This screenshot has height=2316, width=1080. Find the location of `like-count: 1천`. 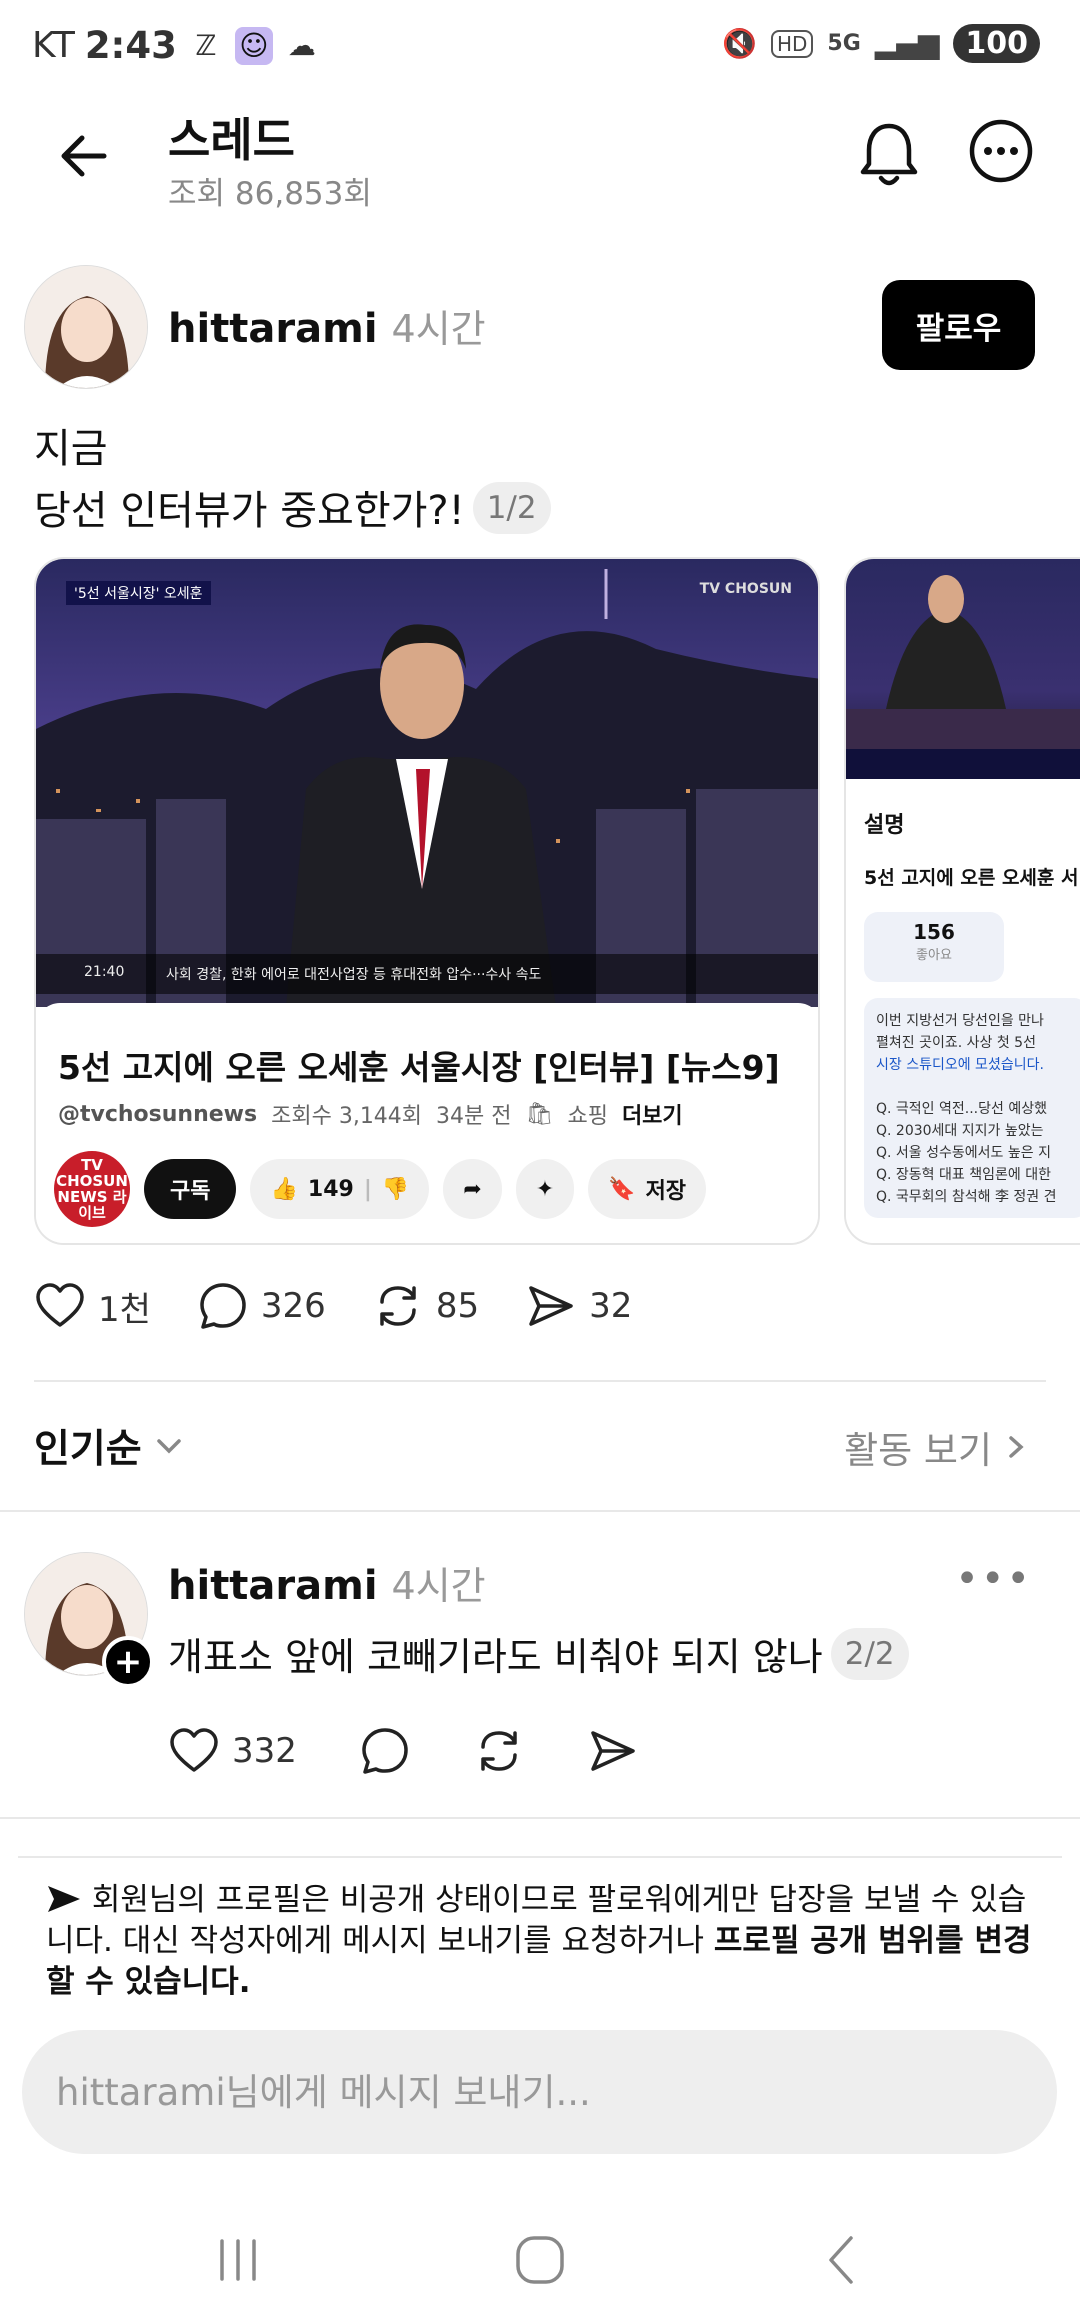

like-count: 1천 is located at coordinates (124, 1309).